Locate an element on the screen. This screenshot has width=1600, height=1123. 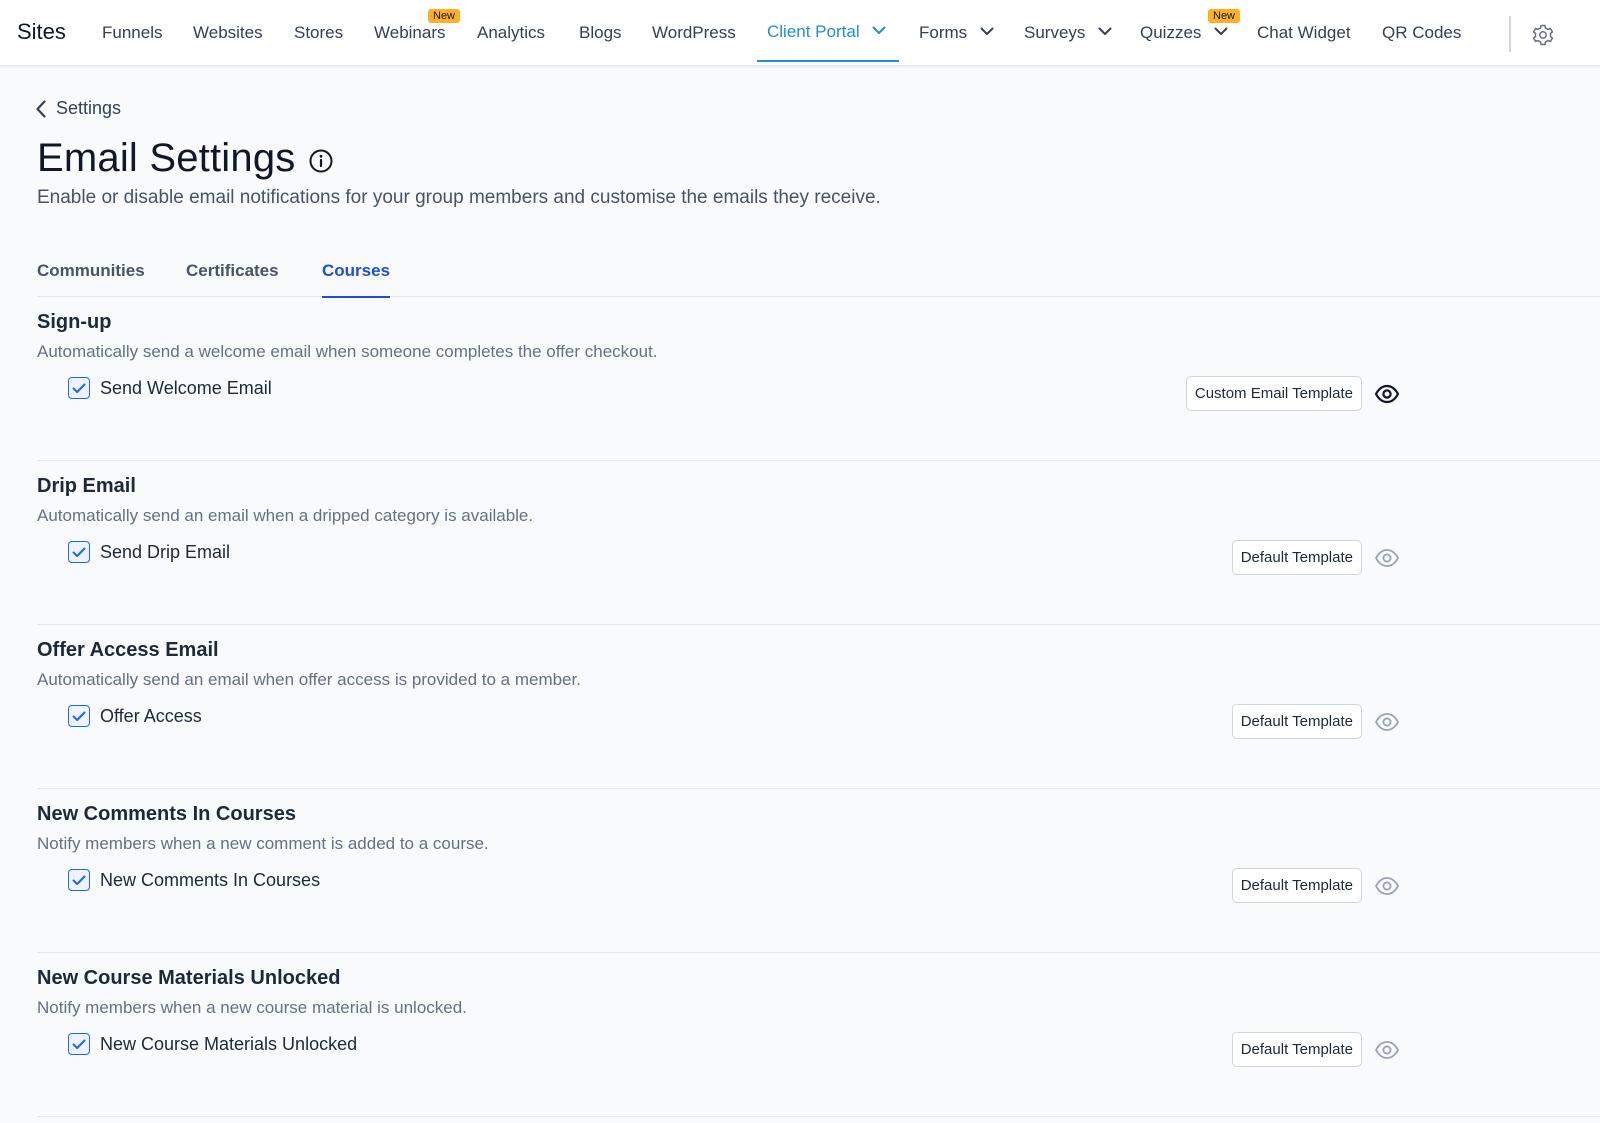
nav-item-label: Surveys is located at coordinates (1055, 32).